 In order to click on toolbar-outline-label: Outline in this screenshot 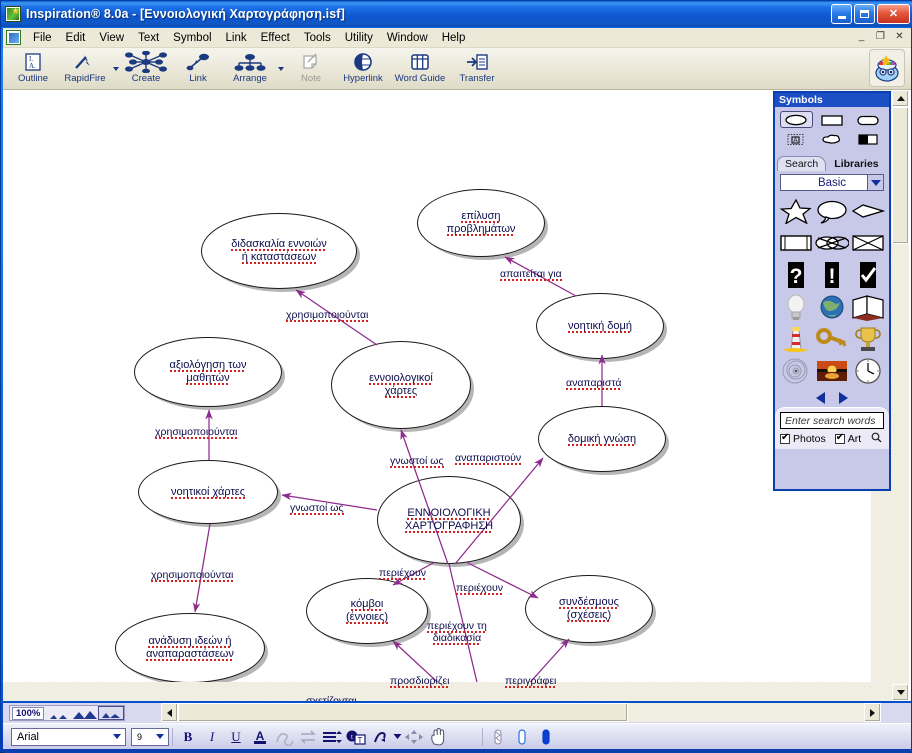, I will do `click(33, 78)`.